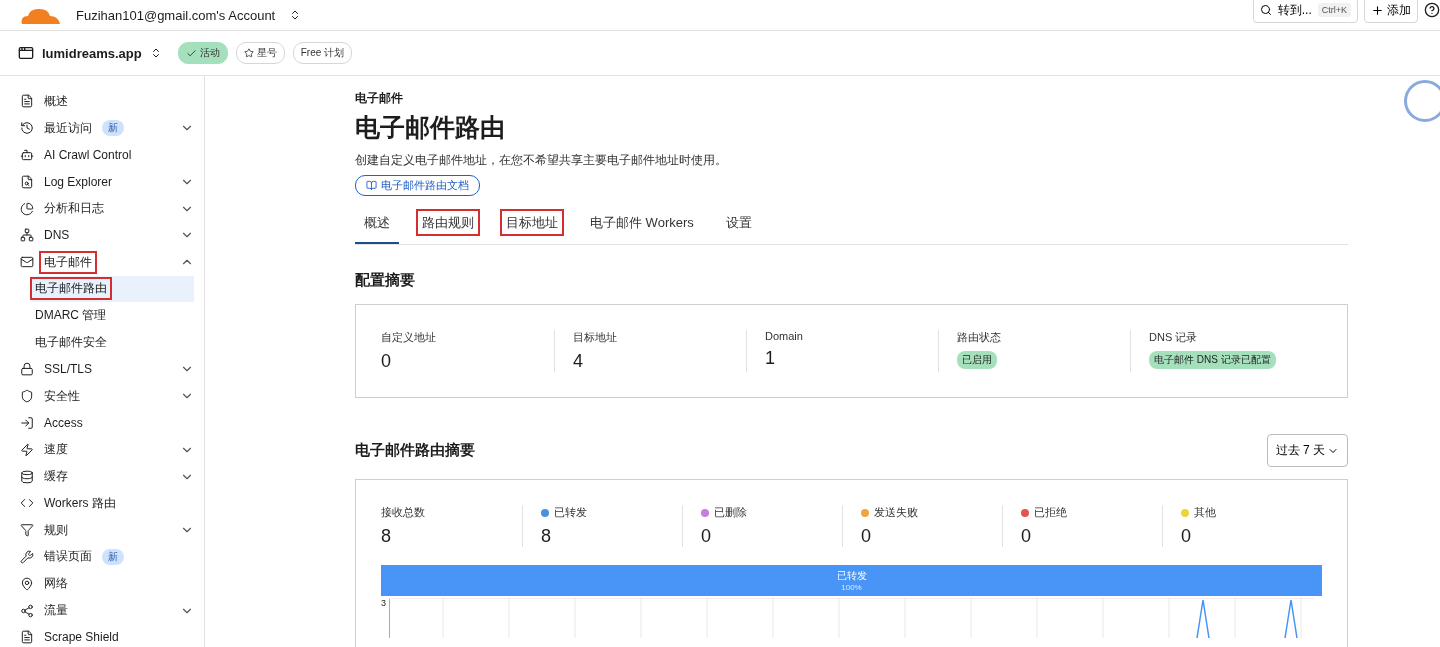 The height and width of the screenshot is (647, 1440). I want to click on sidebar-subitem: 电子邮件路由, so click(113, 289).